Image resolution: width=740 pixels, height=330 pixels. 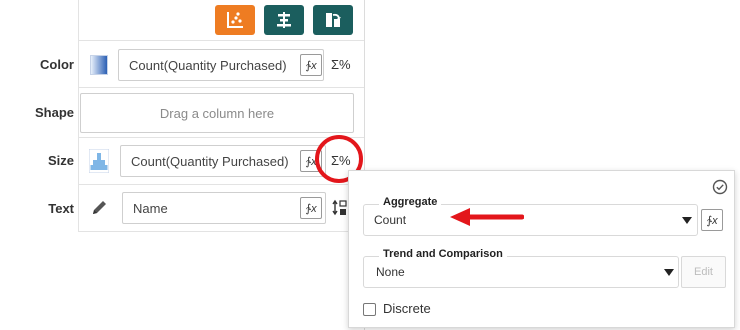 I want to click on aggregate-value: Count, so click(x=390, y=220).